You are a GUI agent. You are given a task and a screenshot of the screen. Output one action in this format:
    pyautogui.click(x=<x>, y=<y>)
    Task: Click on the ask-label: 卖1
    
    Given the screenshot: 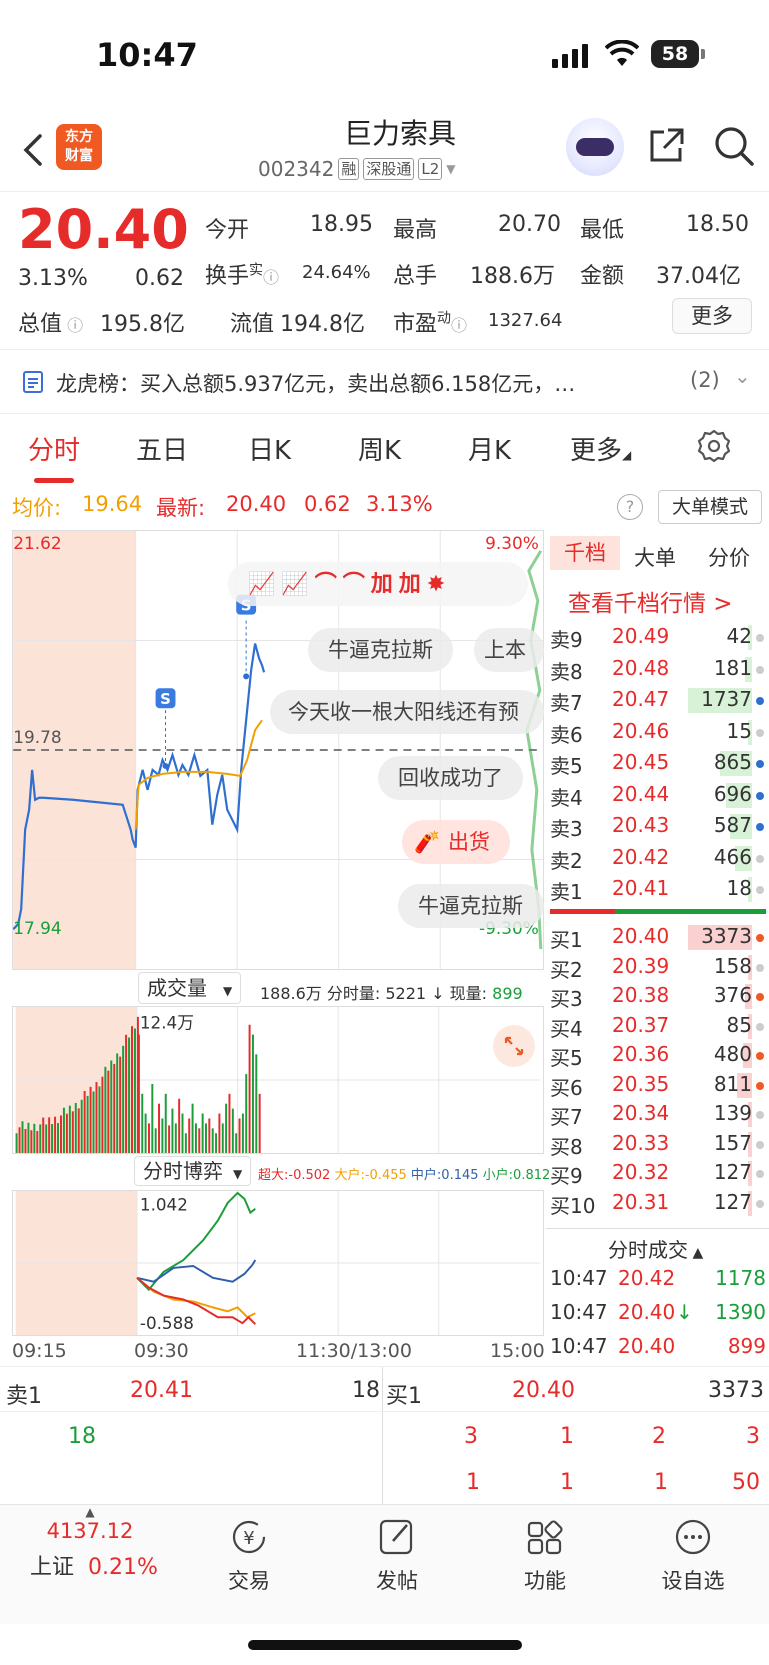 What is the action you would take?
    pyautogui.click(x=566, y=892)
    